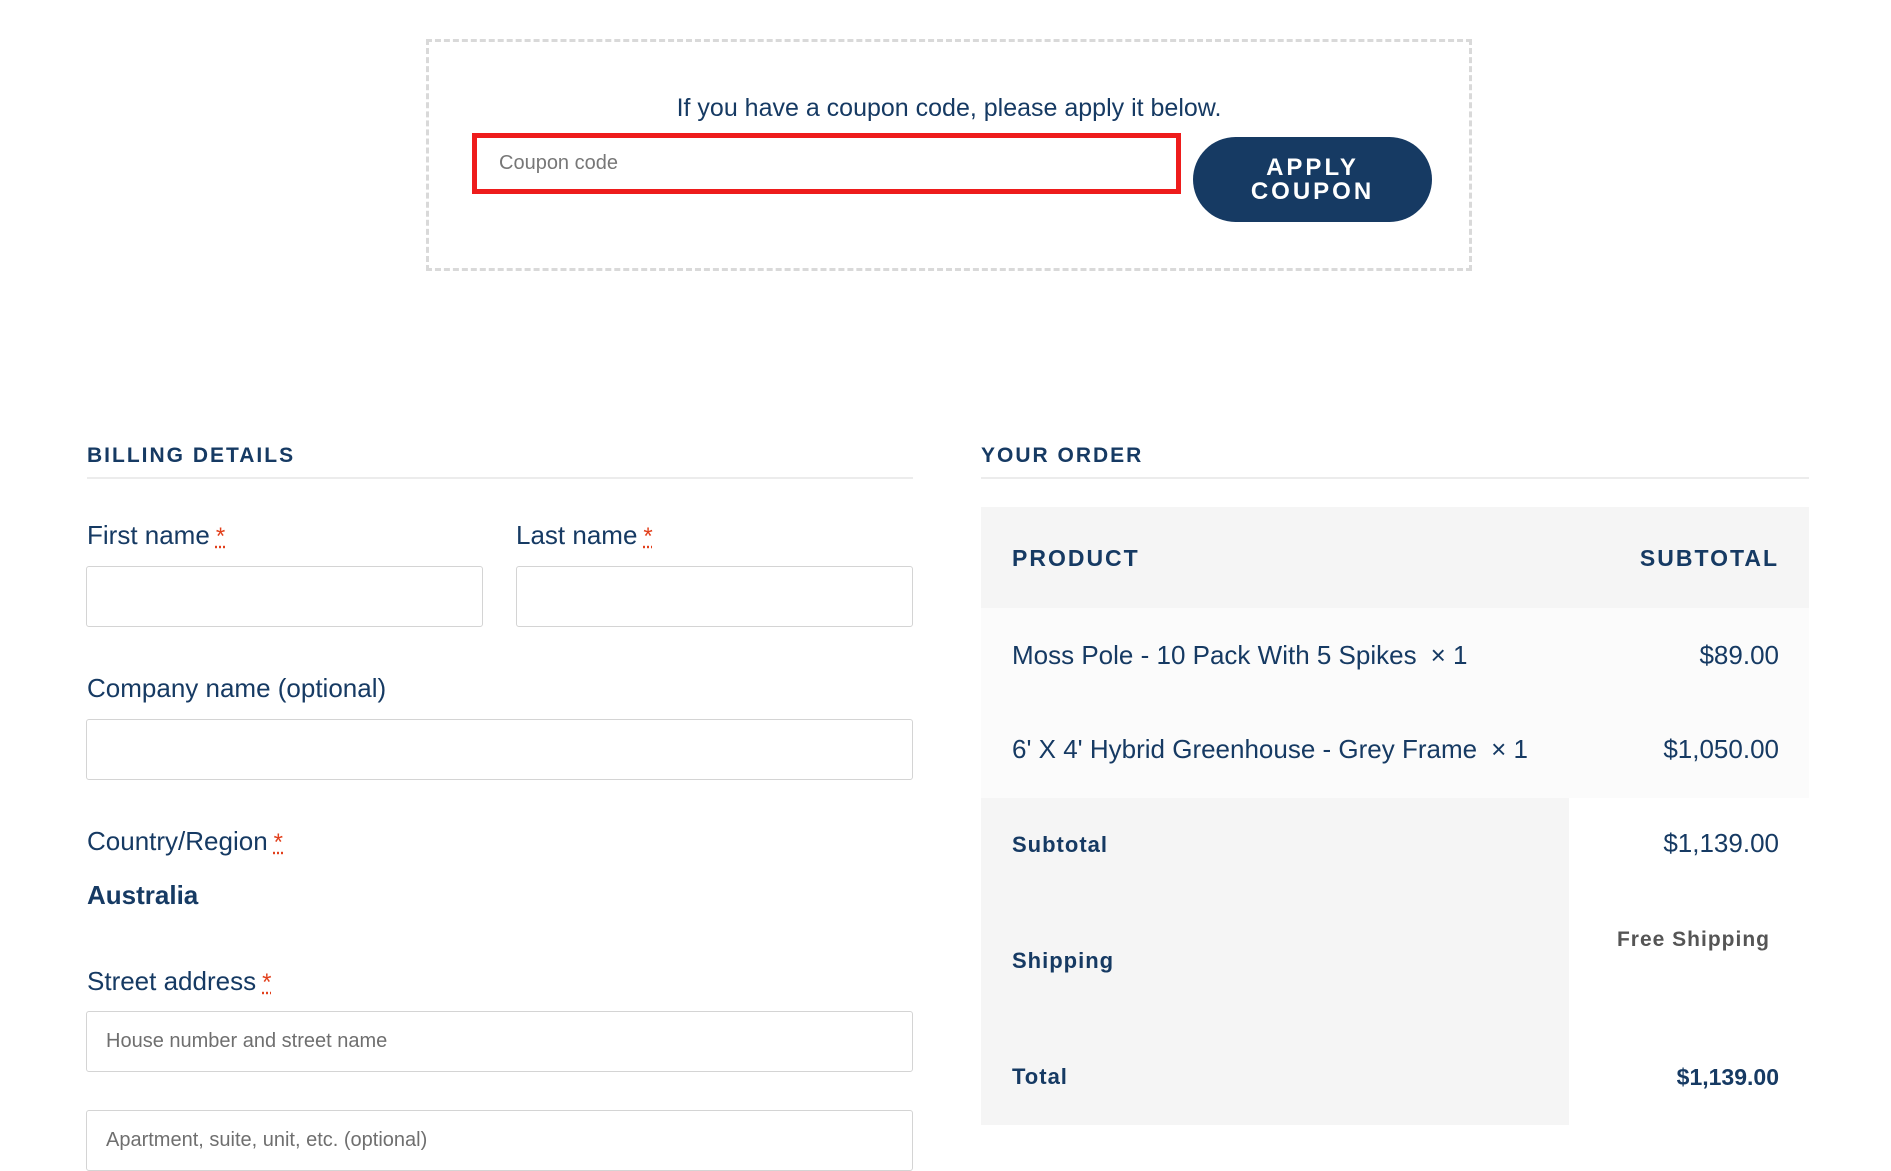 The image size is (1891, 1171). Describe the element at coordinates (1739, 655) in the screenshot. I see `order-item-amount: $89.00` at that location.